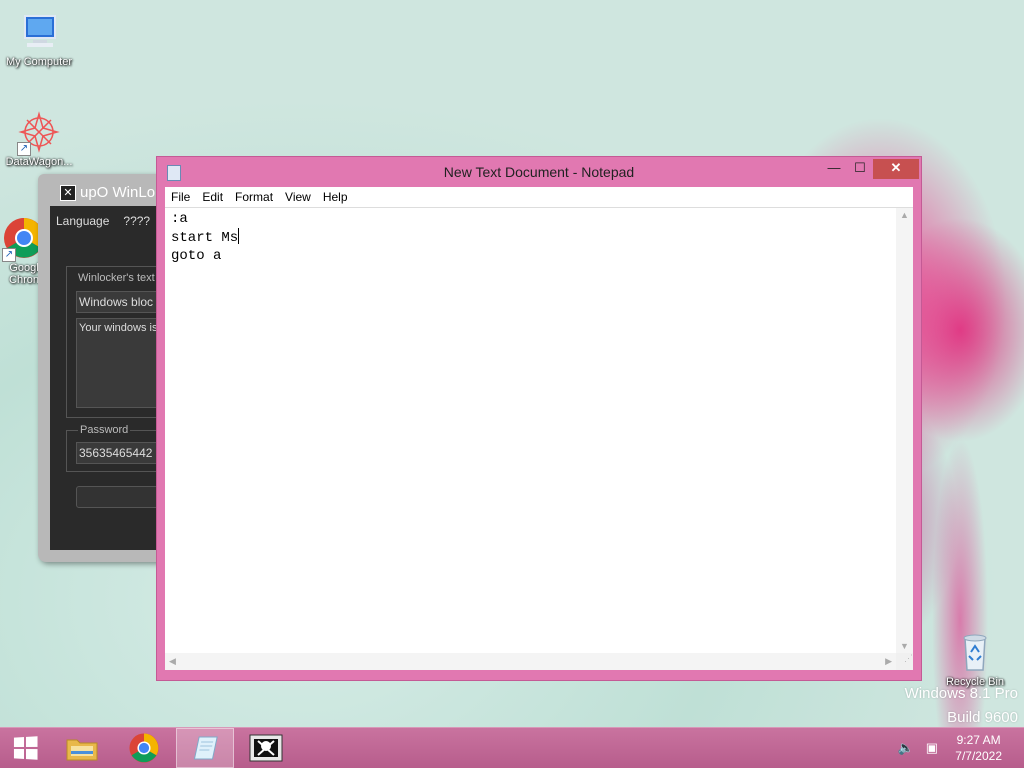  What do you see at coordinates (196, 256) in the screenshot?
I see `editor-line: goto a` at bounding box center [196, 256].